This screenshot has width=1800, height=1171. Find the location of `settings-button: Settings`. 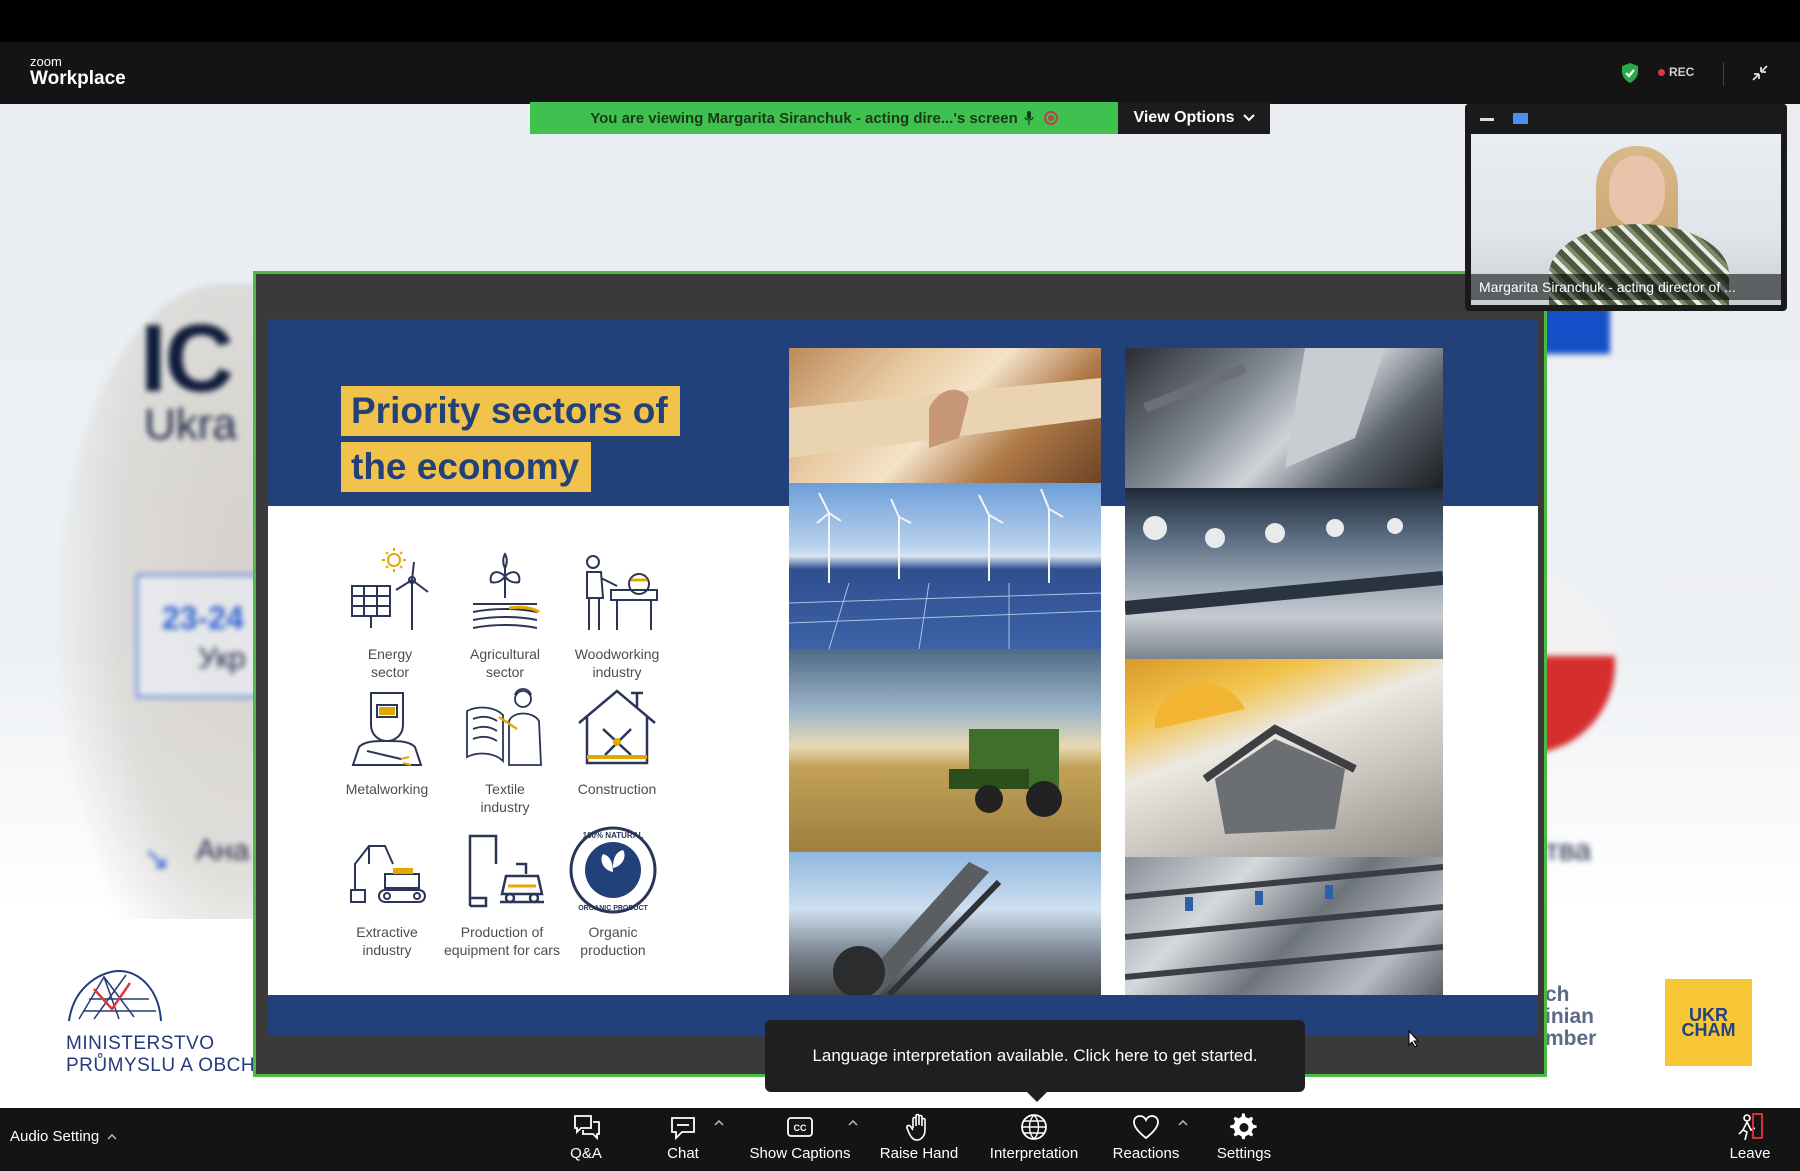

settings-button: Settings is located at coordinates (1244, 1140).